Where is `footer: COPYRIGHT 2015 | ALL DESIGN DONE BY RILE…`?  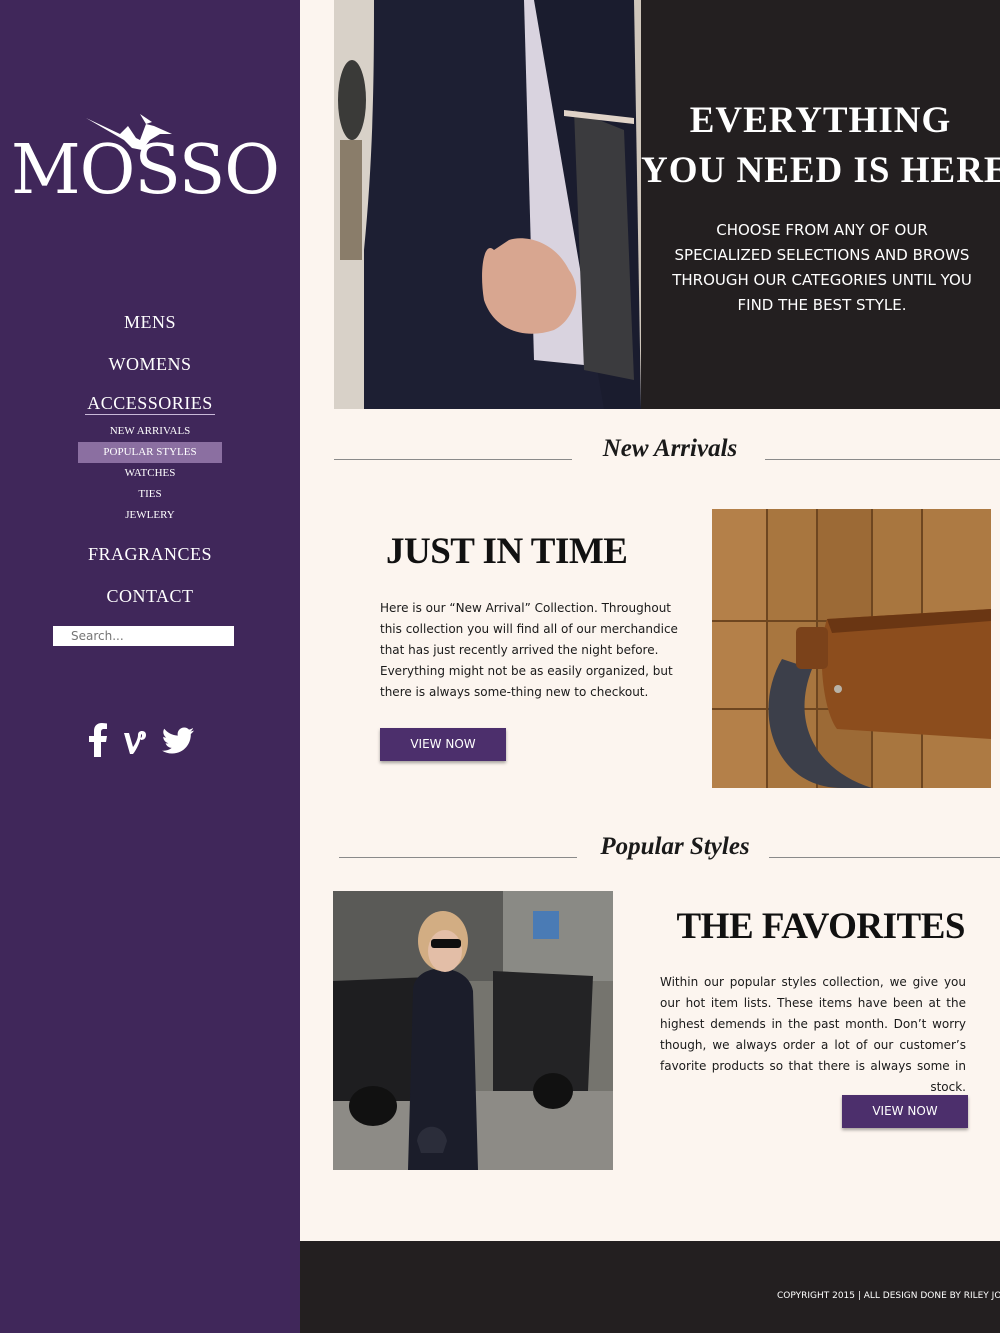
footer: COPYRIGHT 2015 | ALL DESIGN DONE BY RILE… is located at coordinates (650, 1287).